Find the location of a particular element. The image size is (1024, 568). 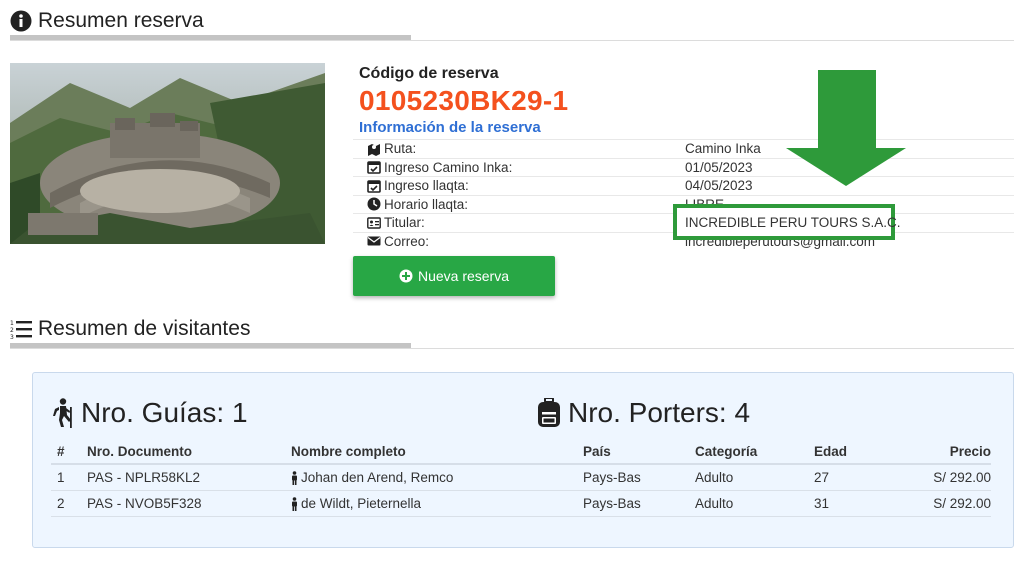

info-circle-icon is located at coordinates (21, 21).